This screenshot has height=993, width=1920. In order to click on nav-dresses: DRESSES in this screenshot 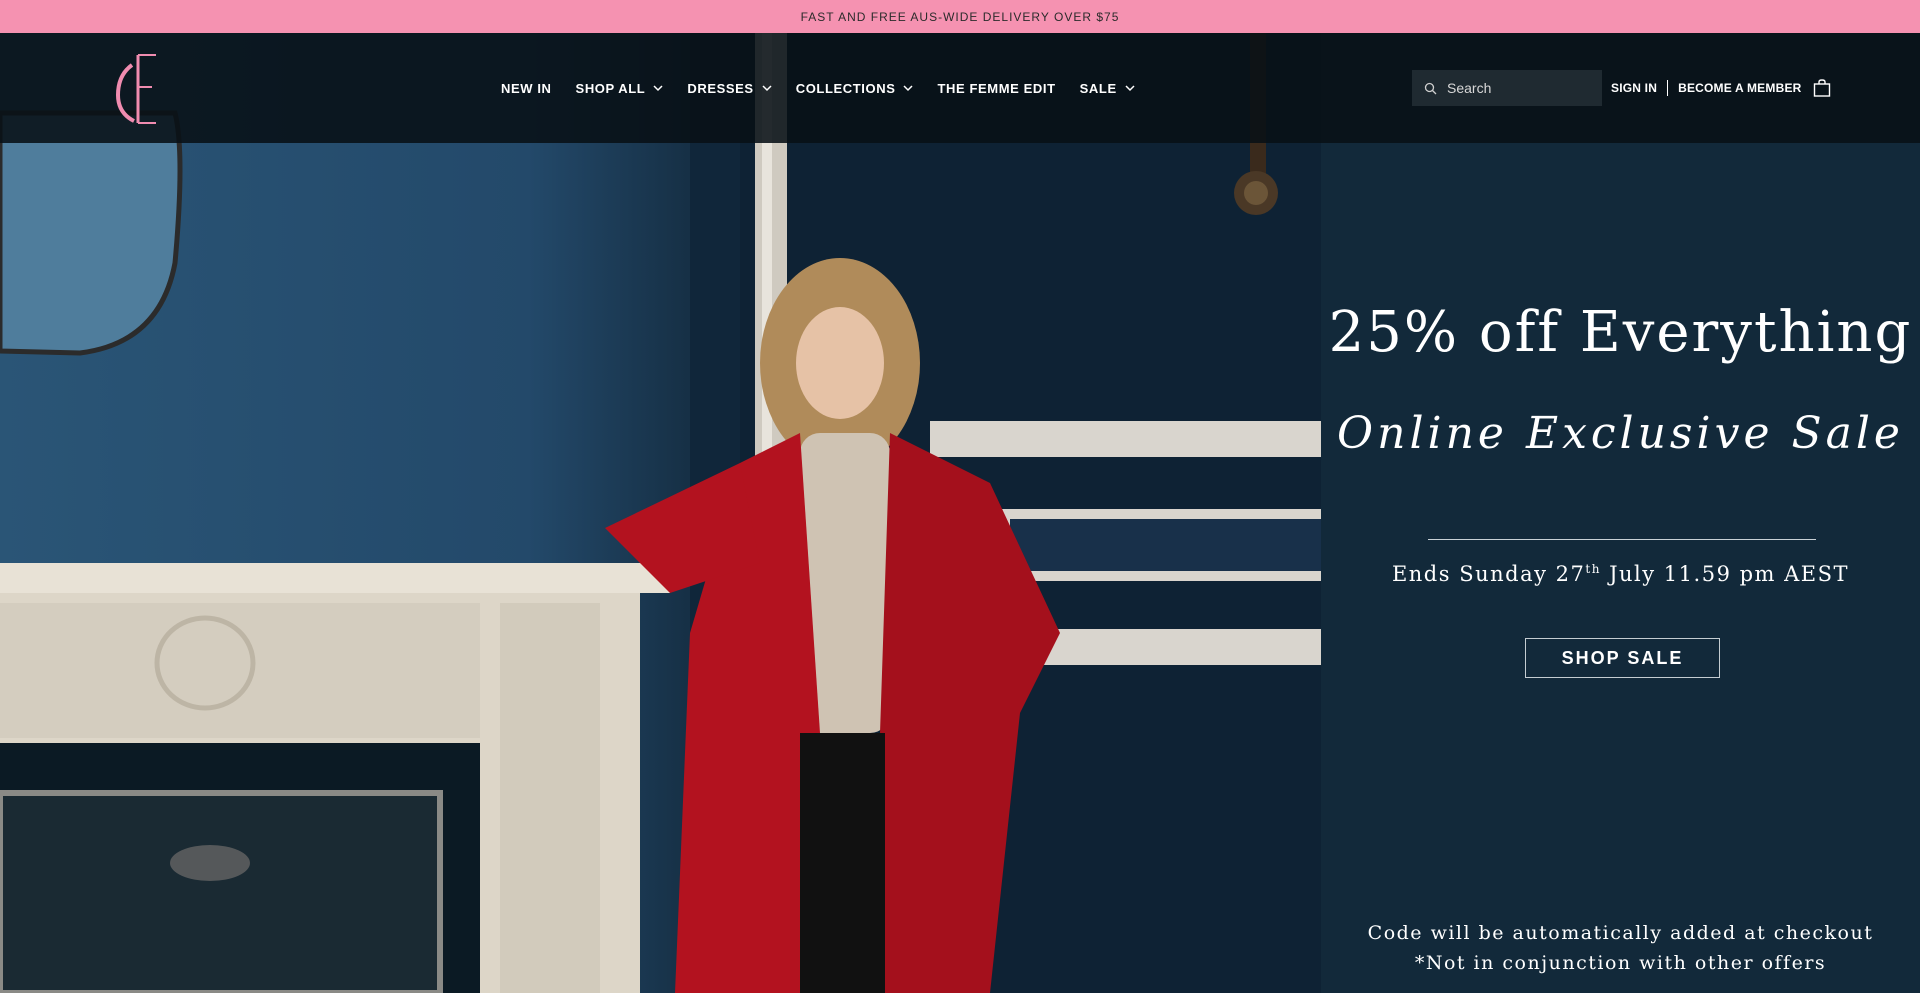, I will do `click(729, 88)`.